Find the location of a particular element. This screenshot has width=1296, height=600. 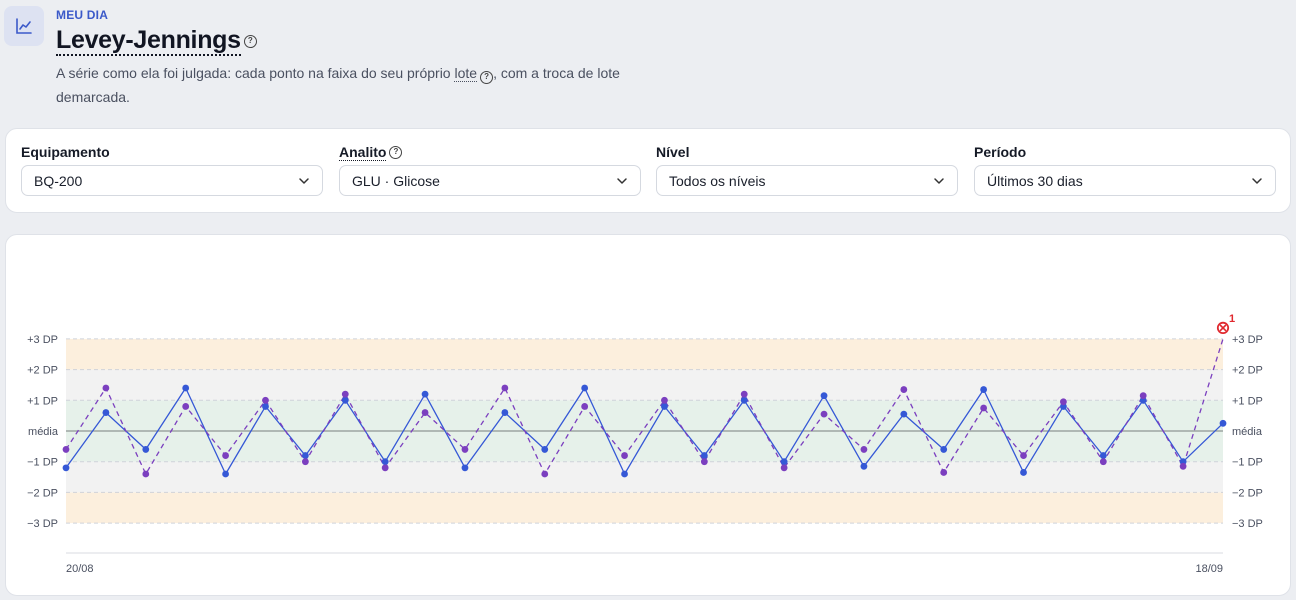

violation-marker: 1 is located at coordinates (1225, 323).